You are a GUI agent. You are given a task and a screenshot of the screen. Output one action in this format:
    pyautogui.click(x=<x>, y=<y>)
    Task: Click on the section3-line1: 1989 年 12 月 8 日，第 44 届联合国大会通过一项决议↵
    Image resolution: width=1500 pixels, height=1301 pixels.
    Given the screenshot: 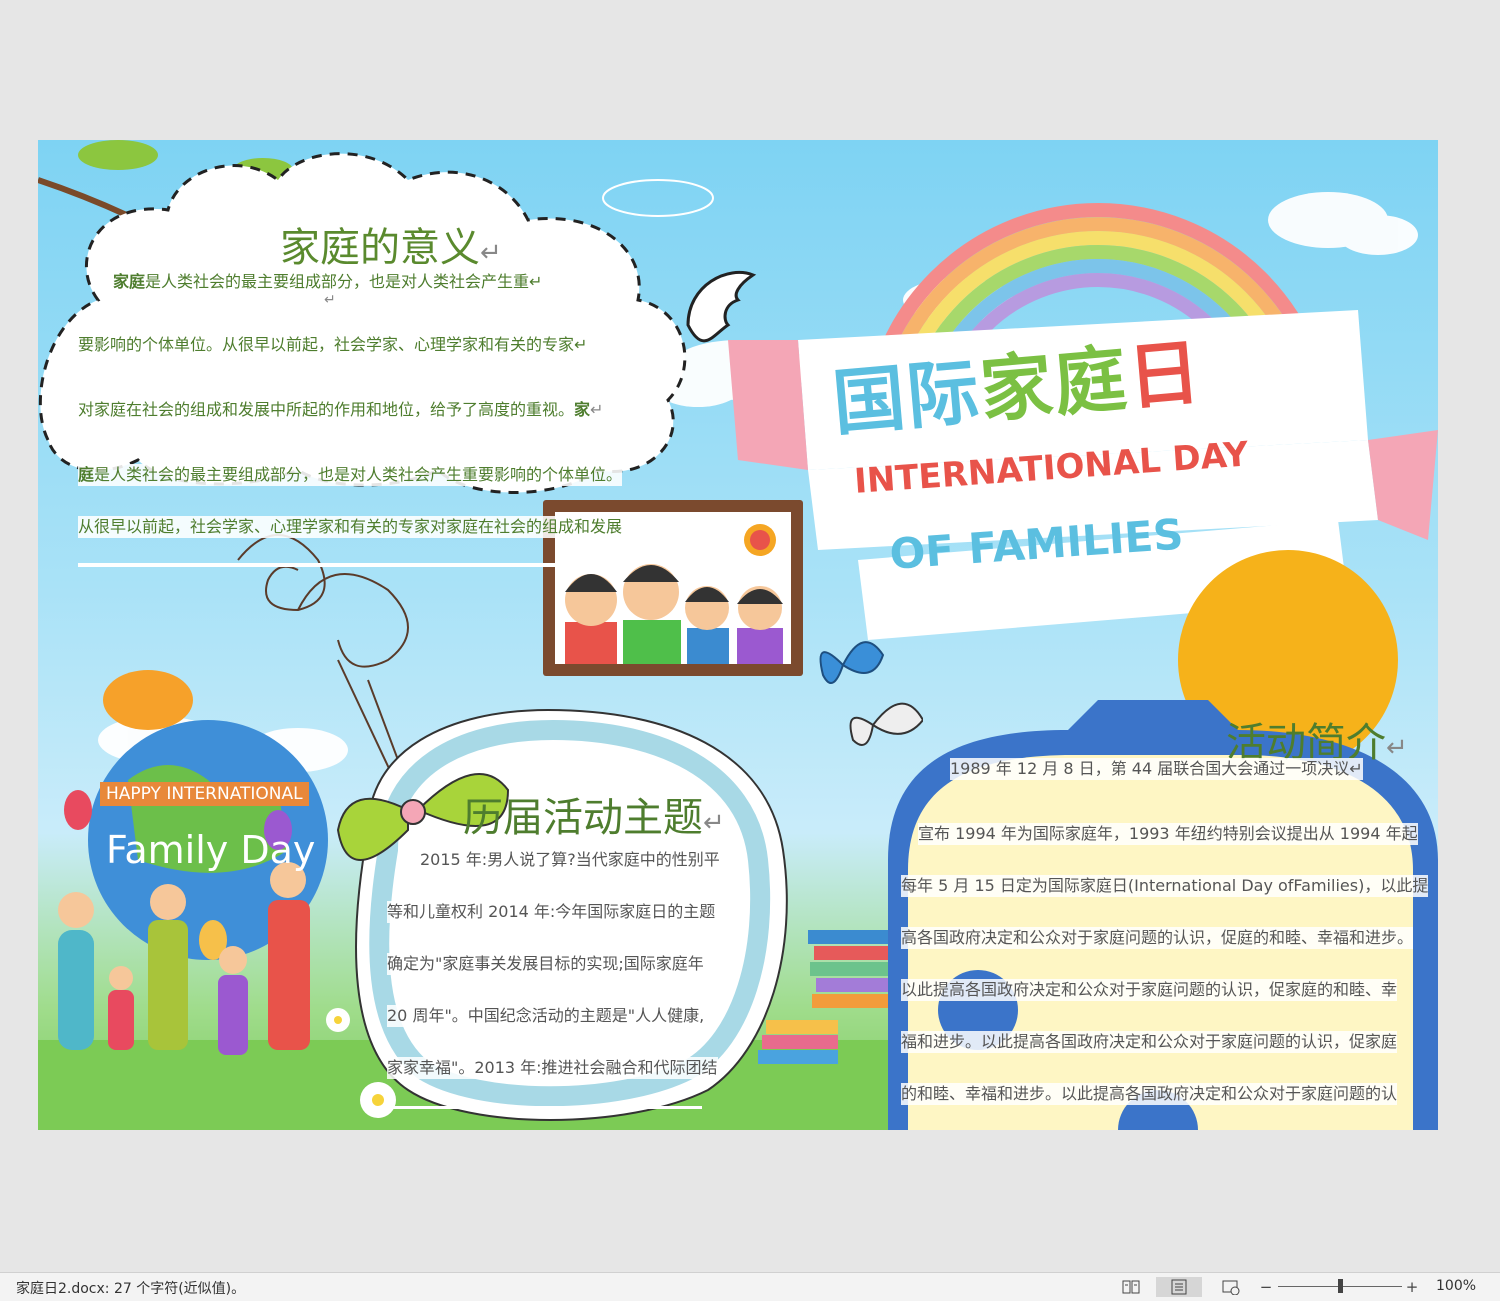 What is the action you would take?
    pyautogui.click(x=1156, y=769)
    